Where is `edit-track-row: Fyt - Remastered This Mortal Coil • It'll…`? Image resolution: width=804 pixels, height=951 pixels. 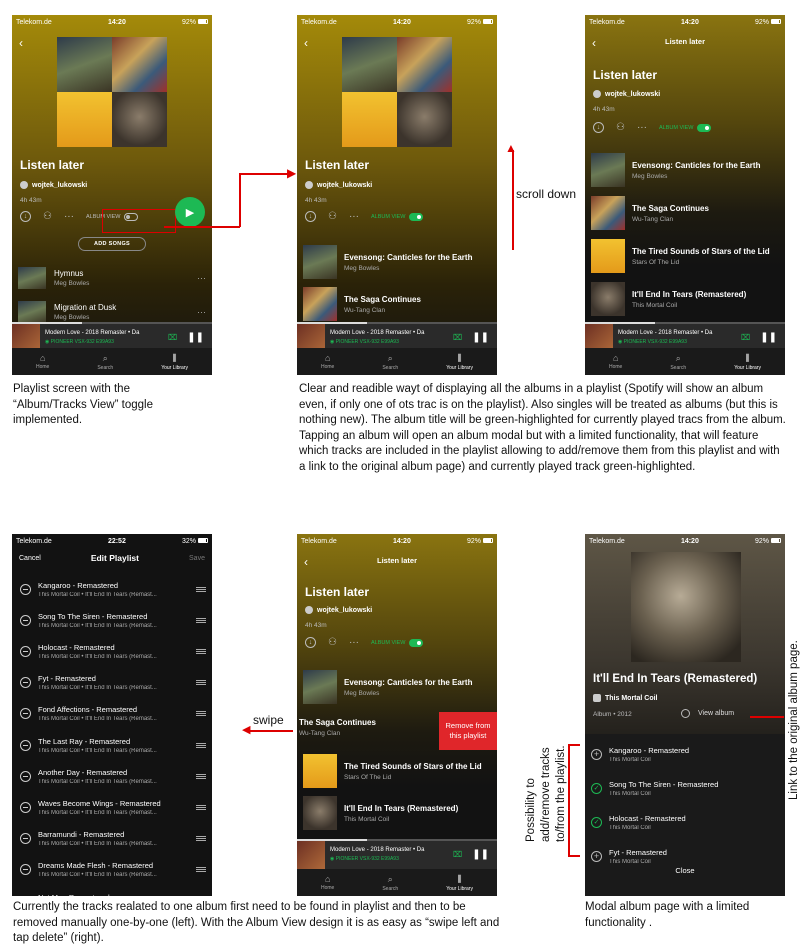
edit-track-row: Fyt - Remastered This Mortal Coil • It'll… is located at coordinates (113, 683).